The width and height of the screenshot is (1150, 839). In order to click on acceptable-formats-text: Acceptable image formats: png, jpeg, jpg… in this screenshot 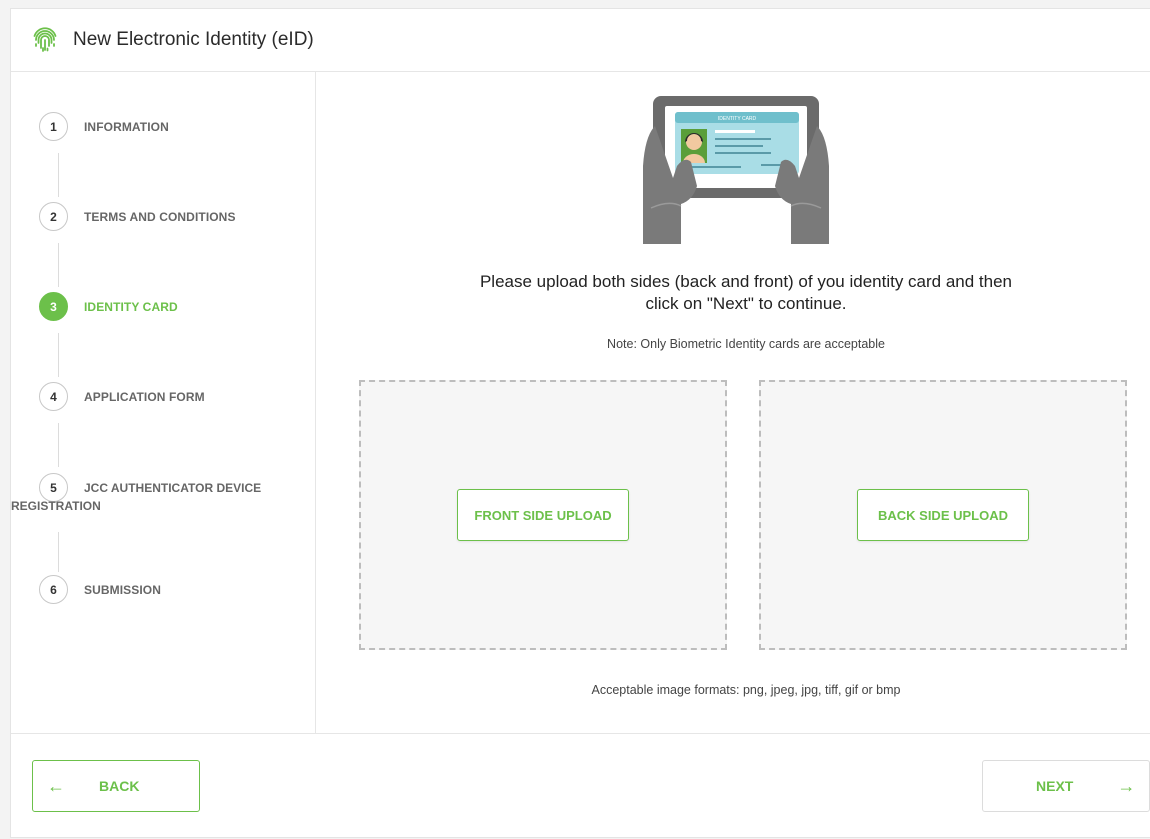, I will do `click(746, 690)`.